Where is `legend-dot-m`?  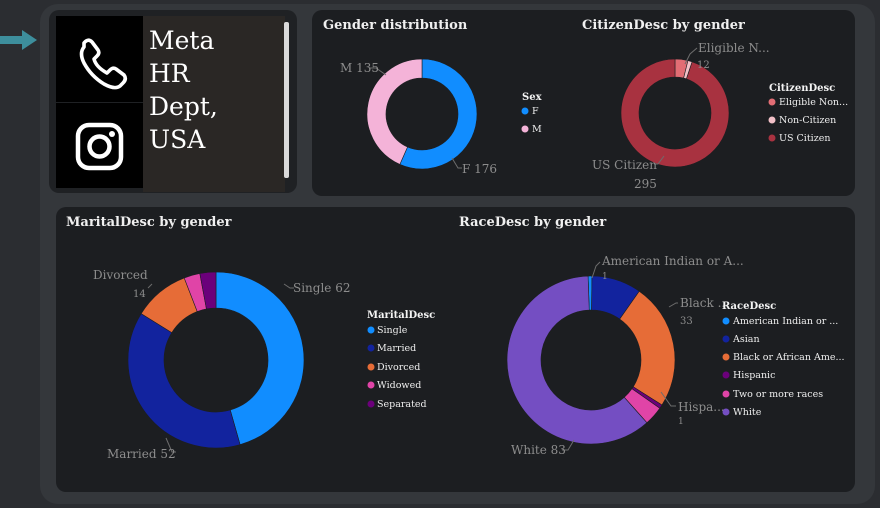 legend-dot-m is located at coordinates (525, 129).